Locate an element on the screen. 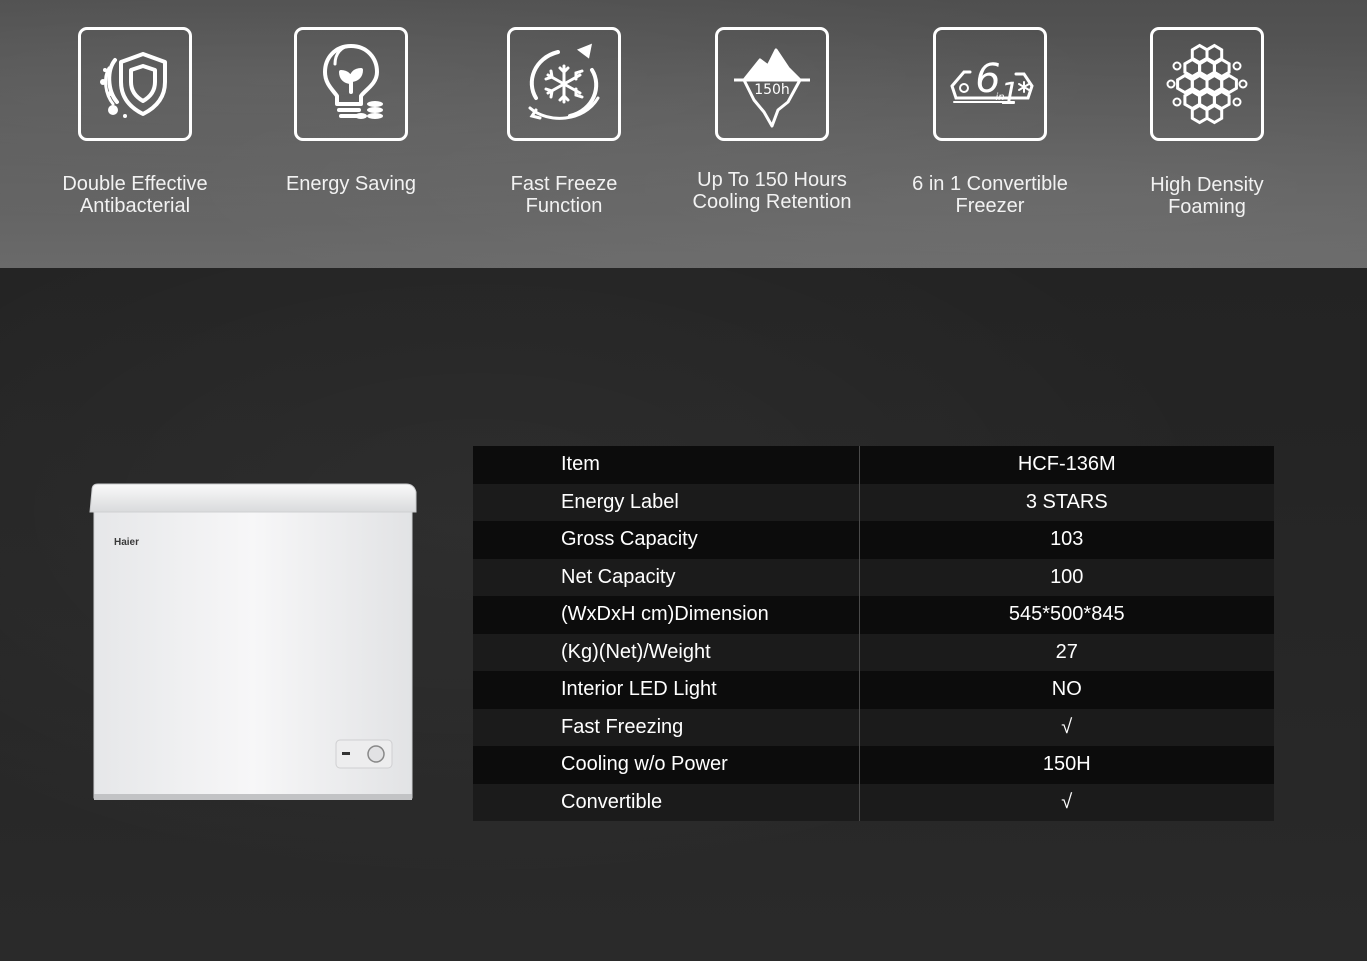  feature-high-density-foaming: High Density Foaming is located at coordinates (1207, 122).